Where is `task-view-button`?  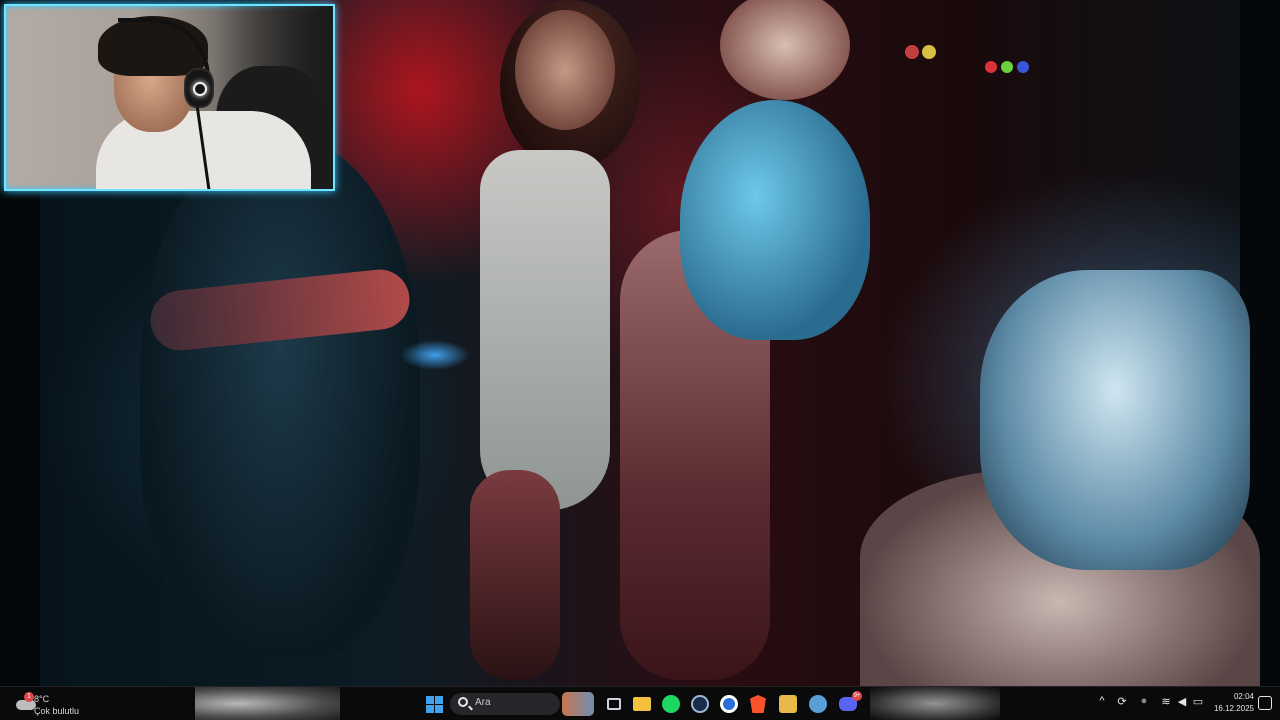 task-view-button is located at coordinates (614, 704).